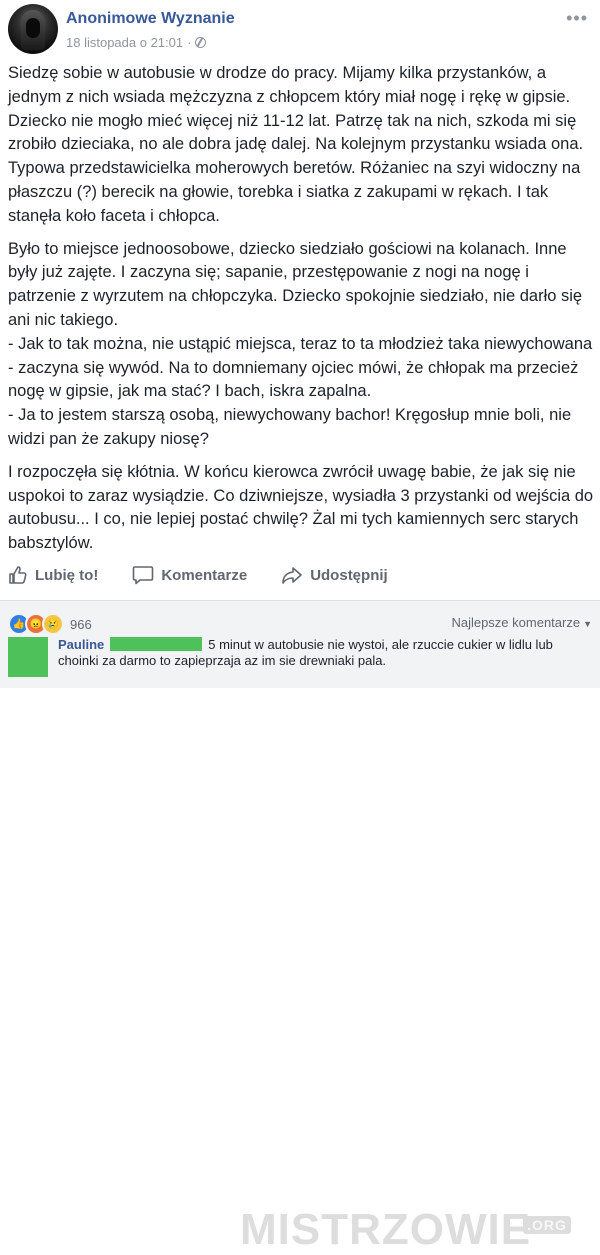  I want to click on commenter-name: Pauline, so click(81, 644).